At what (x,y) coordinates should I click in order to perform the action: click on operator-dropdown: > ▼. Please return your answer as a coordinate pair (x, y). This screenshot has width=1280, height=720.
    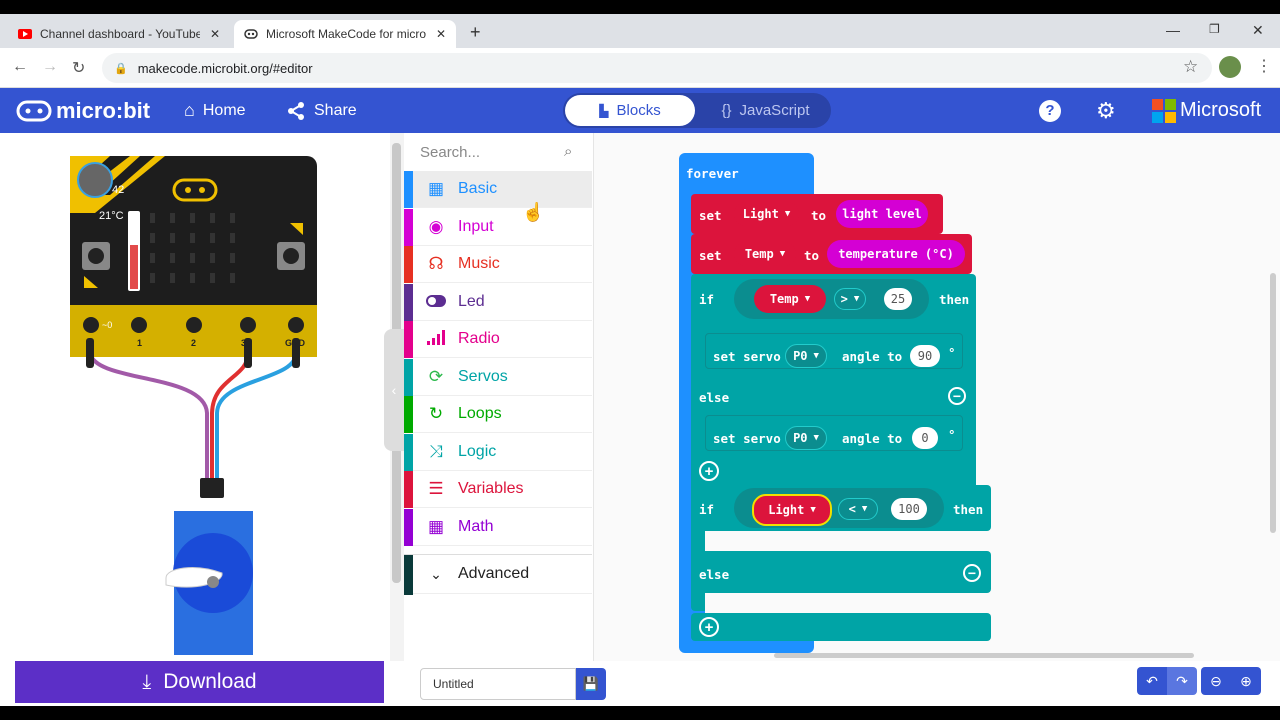
    Looking at the image, I should click on (850, 299).